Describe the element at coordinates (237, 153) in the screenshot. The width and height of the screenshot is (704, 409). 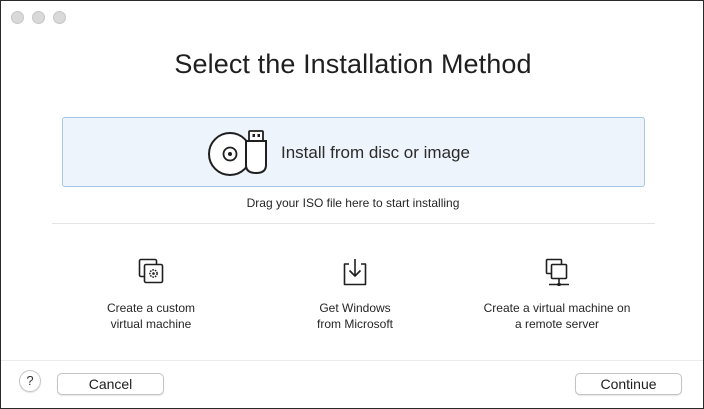
I see `disc-usb-icon` at that location.